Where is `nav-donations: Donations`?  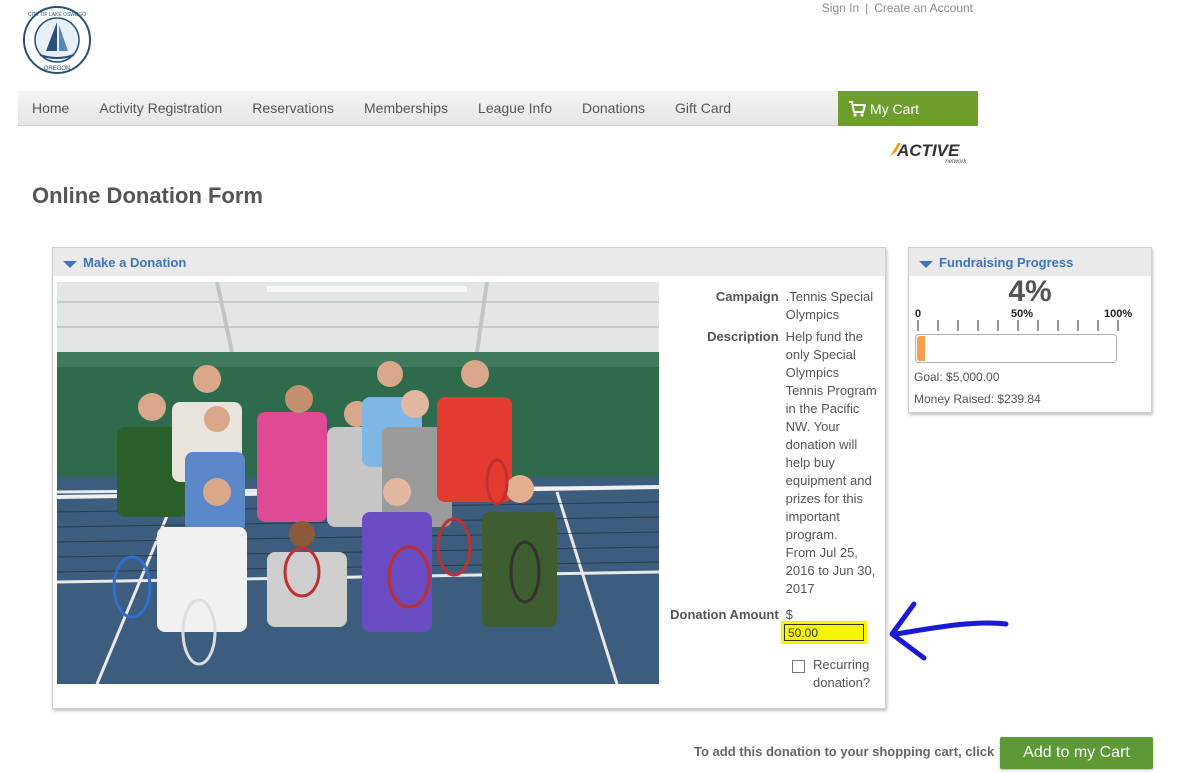 nav-donations: Donations is located at coordinates (613, 108).